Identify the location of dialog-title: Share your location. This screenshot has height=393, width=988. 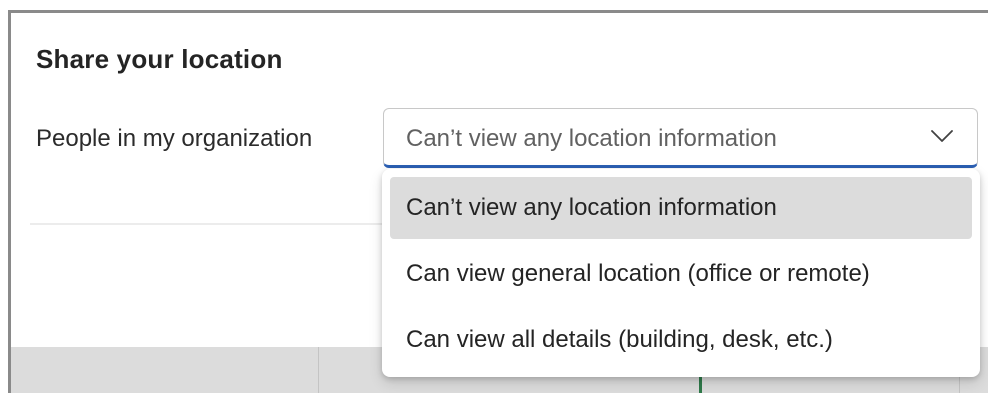
(159, 59).